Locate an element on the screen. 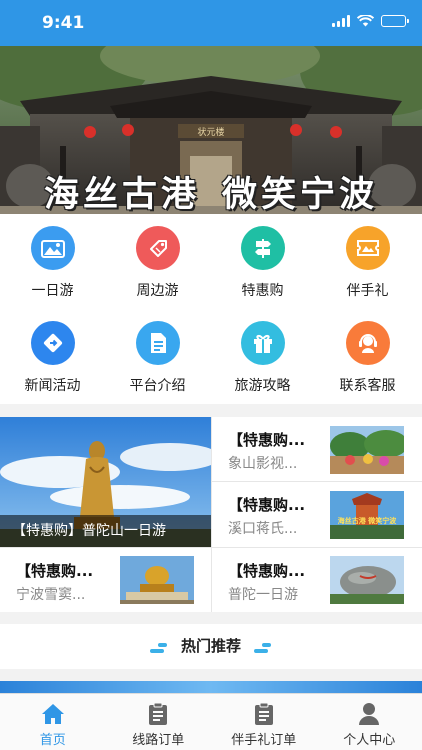  battery-icon is located at coordinates (395, 21).